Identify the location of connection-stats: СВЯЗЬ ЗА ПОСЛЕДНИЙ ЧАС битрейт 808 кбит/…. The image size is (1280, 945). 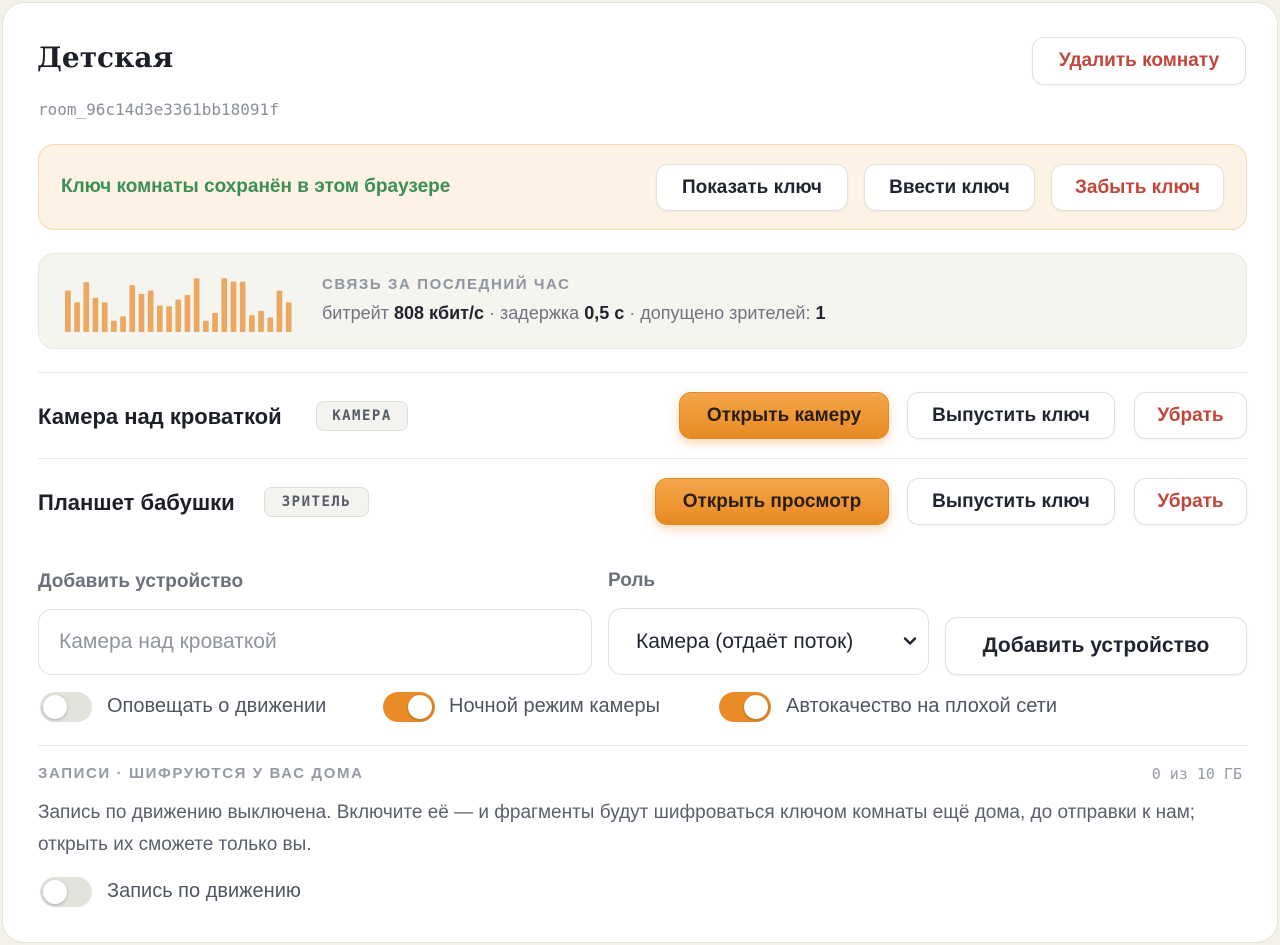
(642, 301).